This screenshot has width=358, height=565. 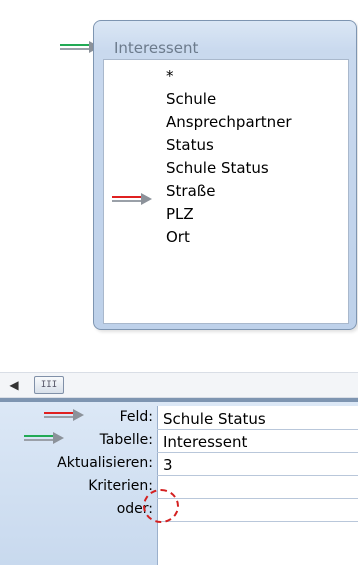 I want to click on cell-aktualisieren: 3, so click(x=257, y=465).